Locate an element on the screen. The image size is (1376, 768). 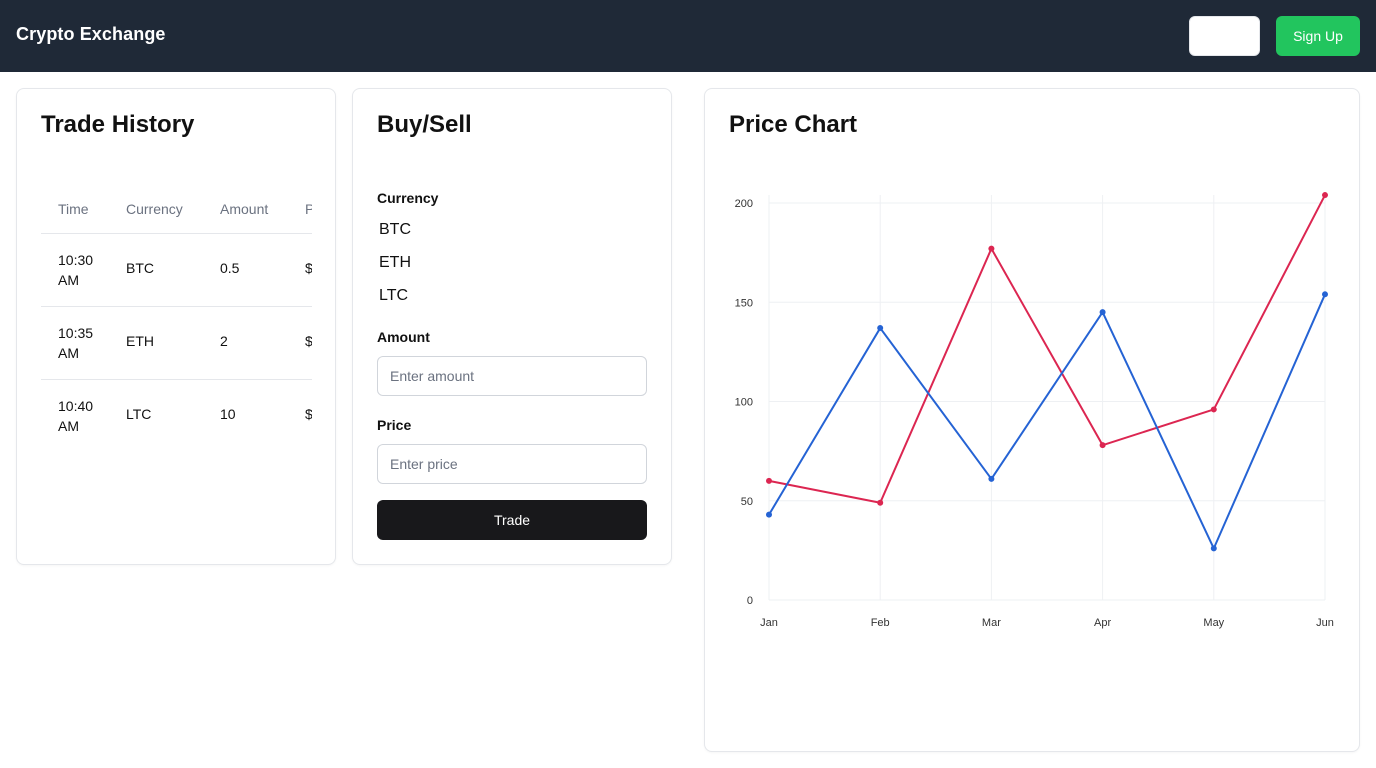
login-button is located at coordinates (1224, 36).